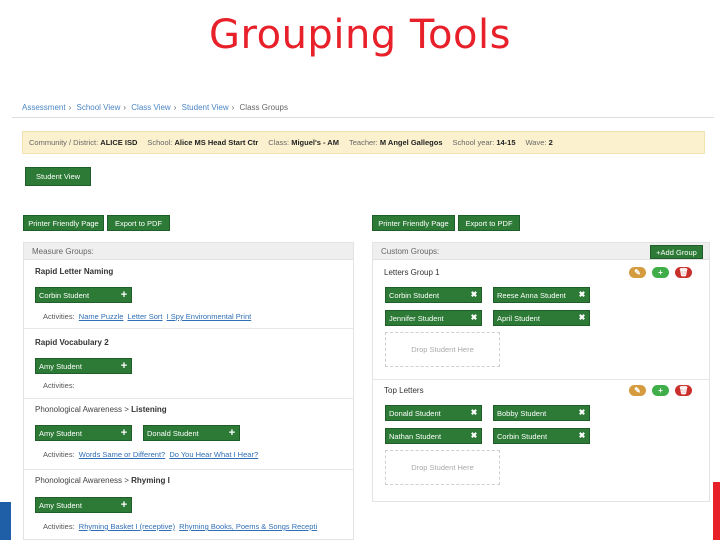  What do you see at coordinates (209, 316) in the screenshot?
I see `activity-link: I Spy Environmental Print` at bounding box center [209, 316].